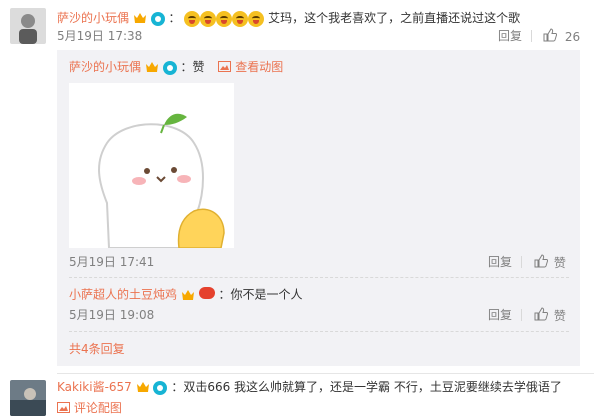  I want to click on comment-time: 5月19日 17:38, so click(100, 36).